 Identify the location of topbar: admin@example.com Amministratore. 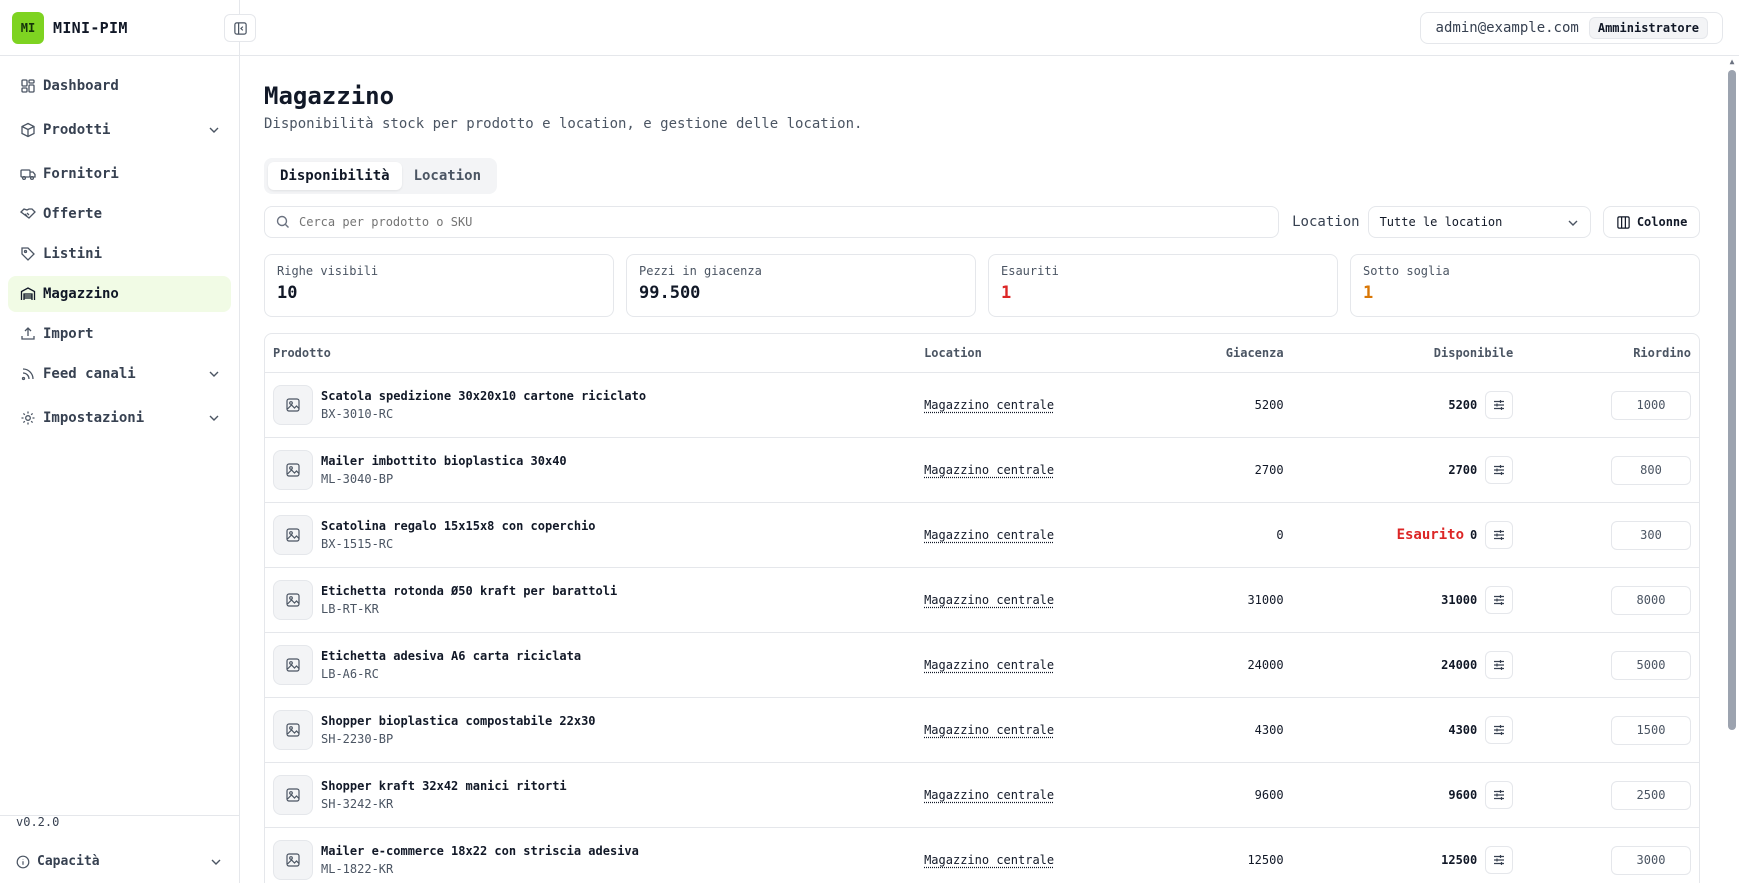
(989, 28).